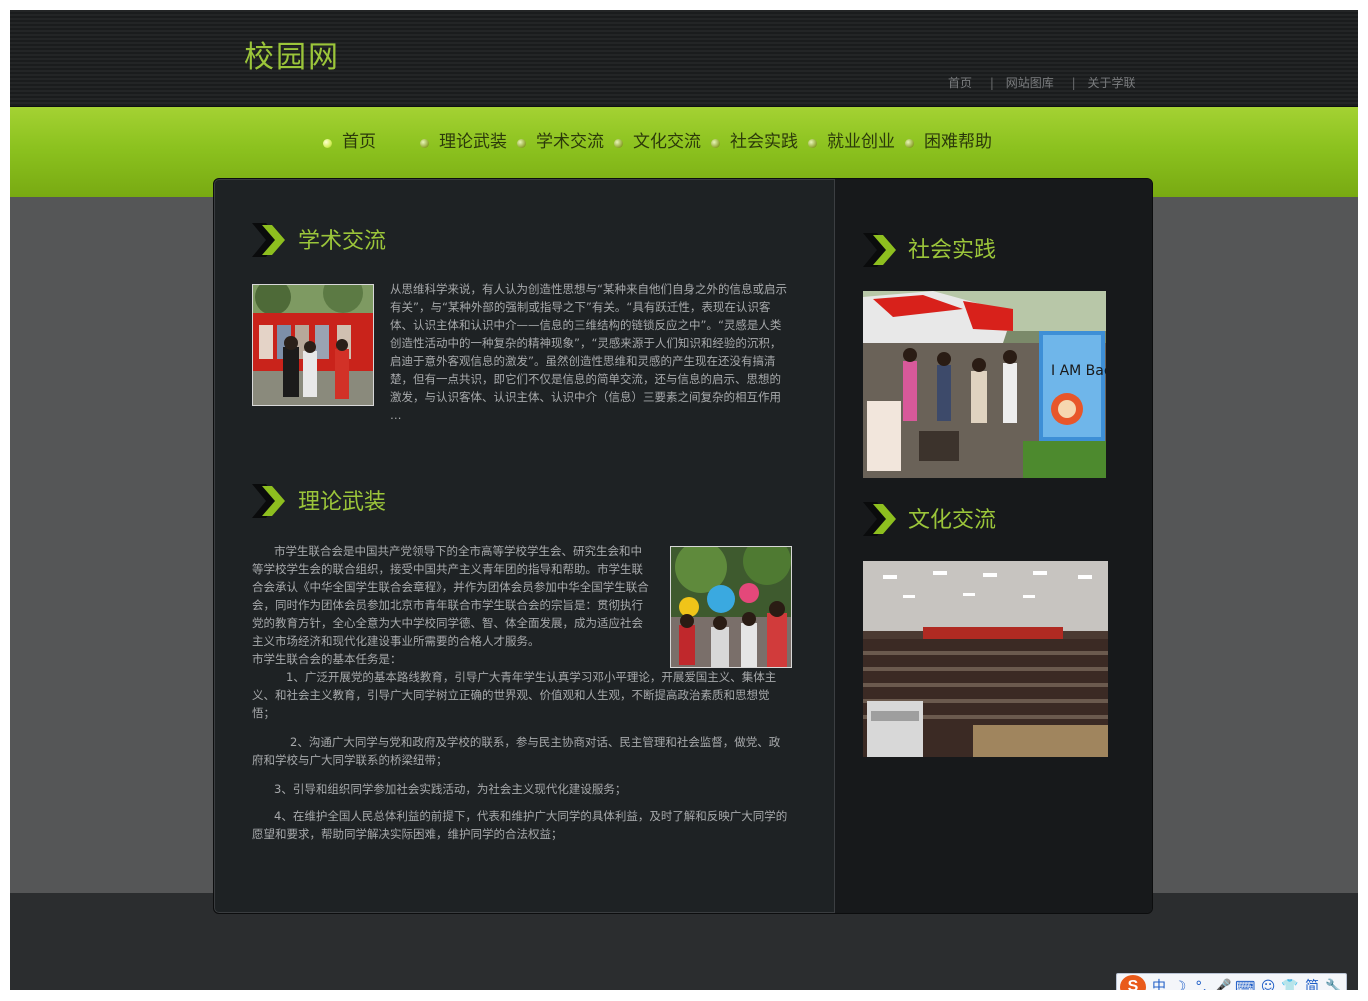  Describe the element at coordinates (1030, 83) in the screenshot. I see `top-link-gallery: 网站图库` at that location.